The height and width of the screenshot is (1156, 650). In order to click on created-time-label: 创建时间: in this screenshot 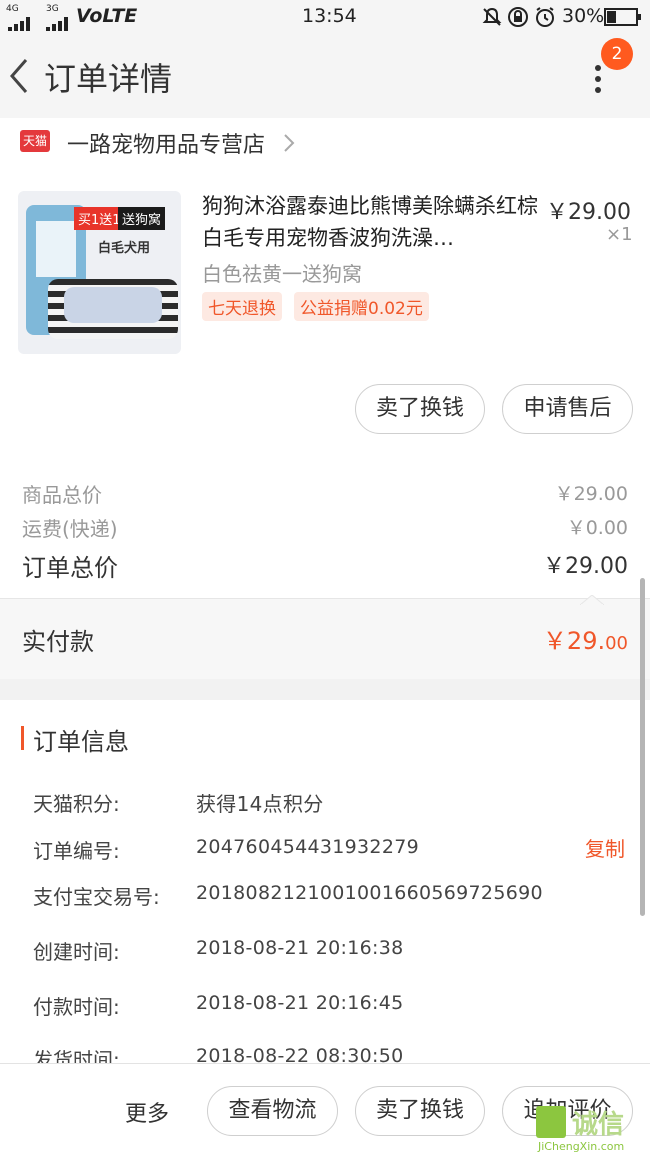, I will do `click(76, 952)`.